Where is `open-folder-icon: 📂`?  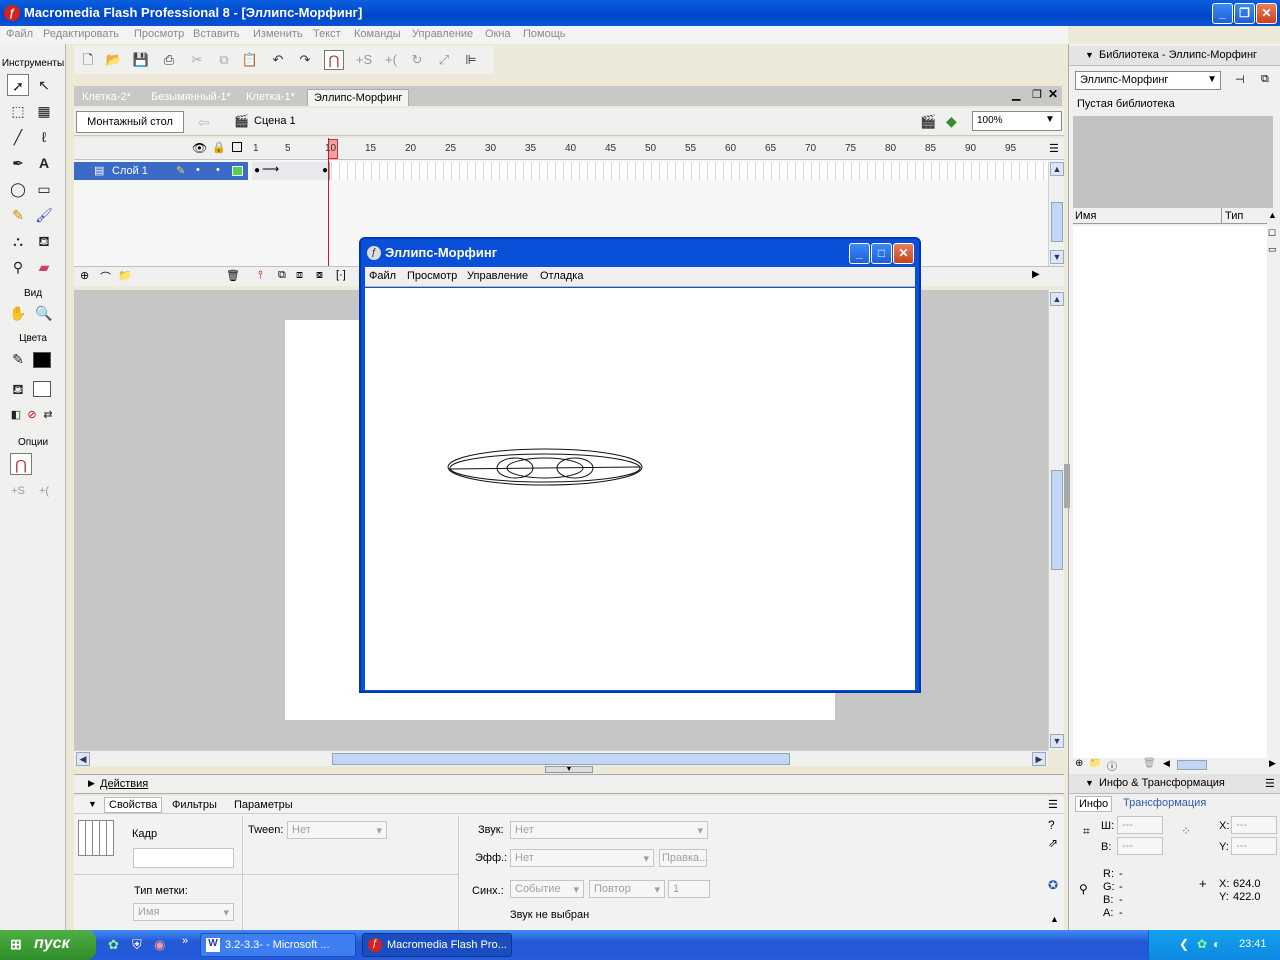
open-folder-icon: 📂 is located at coordinates (114, 60).